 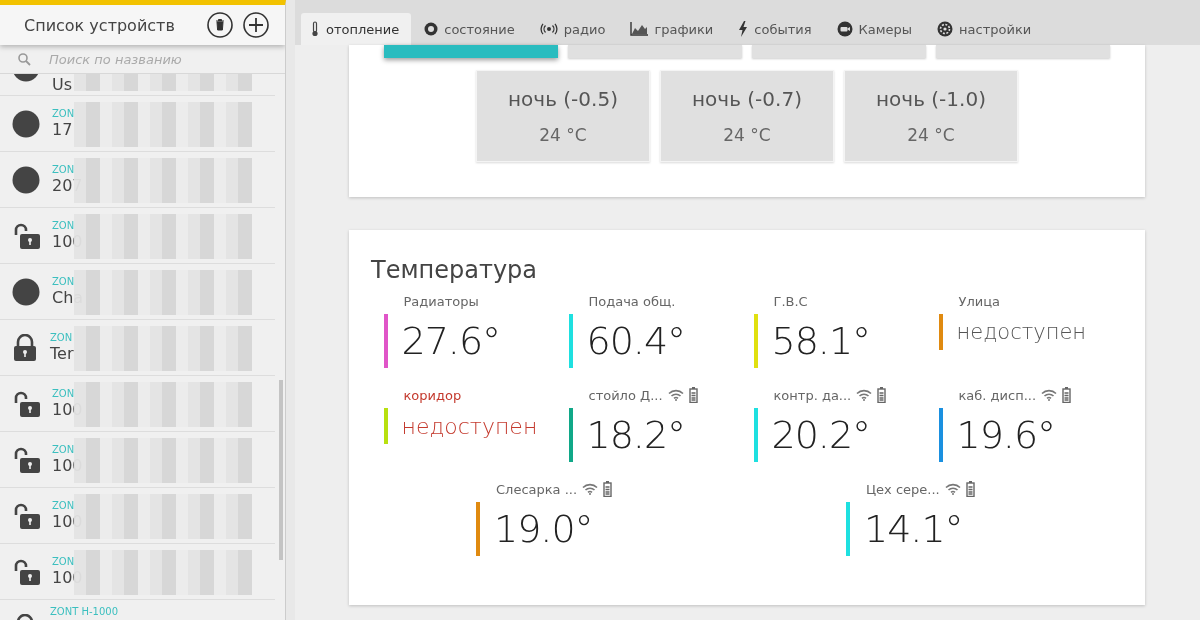 What do you see at coordinates (876, 29) in the screenshot?
I see `tab: Камеры` at bounding box center [876, 29].